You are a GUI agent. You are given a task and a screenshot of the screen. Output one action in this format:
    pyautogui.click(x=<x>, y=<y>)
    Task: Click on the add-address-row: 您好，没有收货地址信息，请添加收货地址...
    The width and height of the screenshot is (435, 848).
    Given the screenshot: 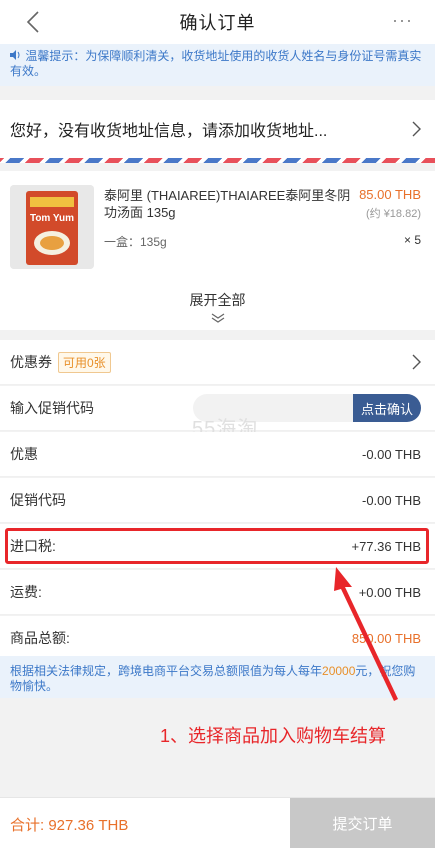 What is the action you would take?
    pyautogui.click(x=217, y=129)
    